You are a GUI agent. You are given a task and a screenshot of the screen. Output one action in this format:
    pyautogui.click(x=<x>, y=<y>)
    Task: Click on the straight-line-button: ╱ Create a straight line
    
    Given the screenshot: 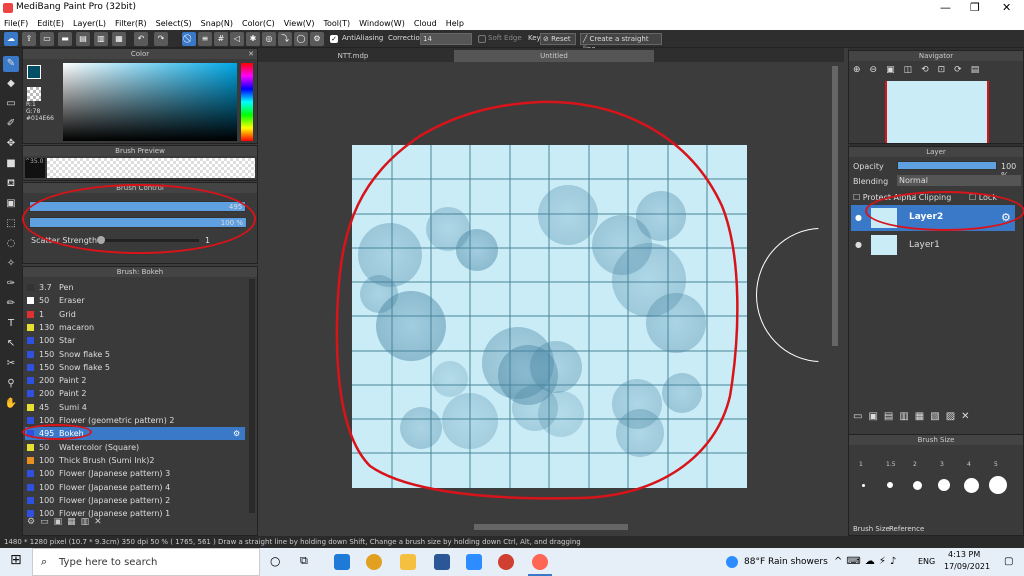 What is the action you would take?
    pyautogui.click(x=621, y=43)
    